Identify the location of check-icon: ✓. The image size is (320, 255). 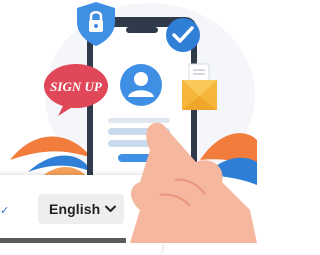
(5, 210).